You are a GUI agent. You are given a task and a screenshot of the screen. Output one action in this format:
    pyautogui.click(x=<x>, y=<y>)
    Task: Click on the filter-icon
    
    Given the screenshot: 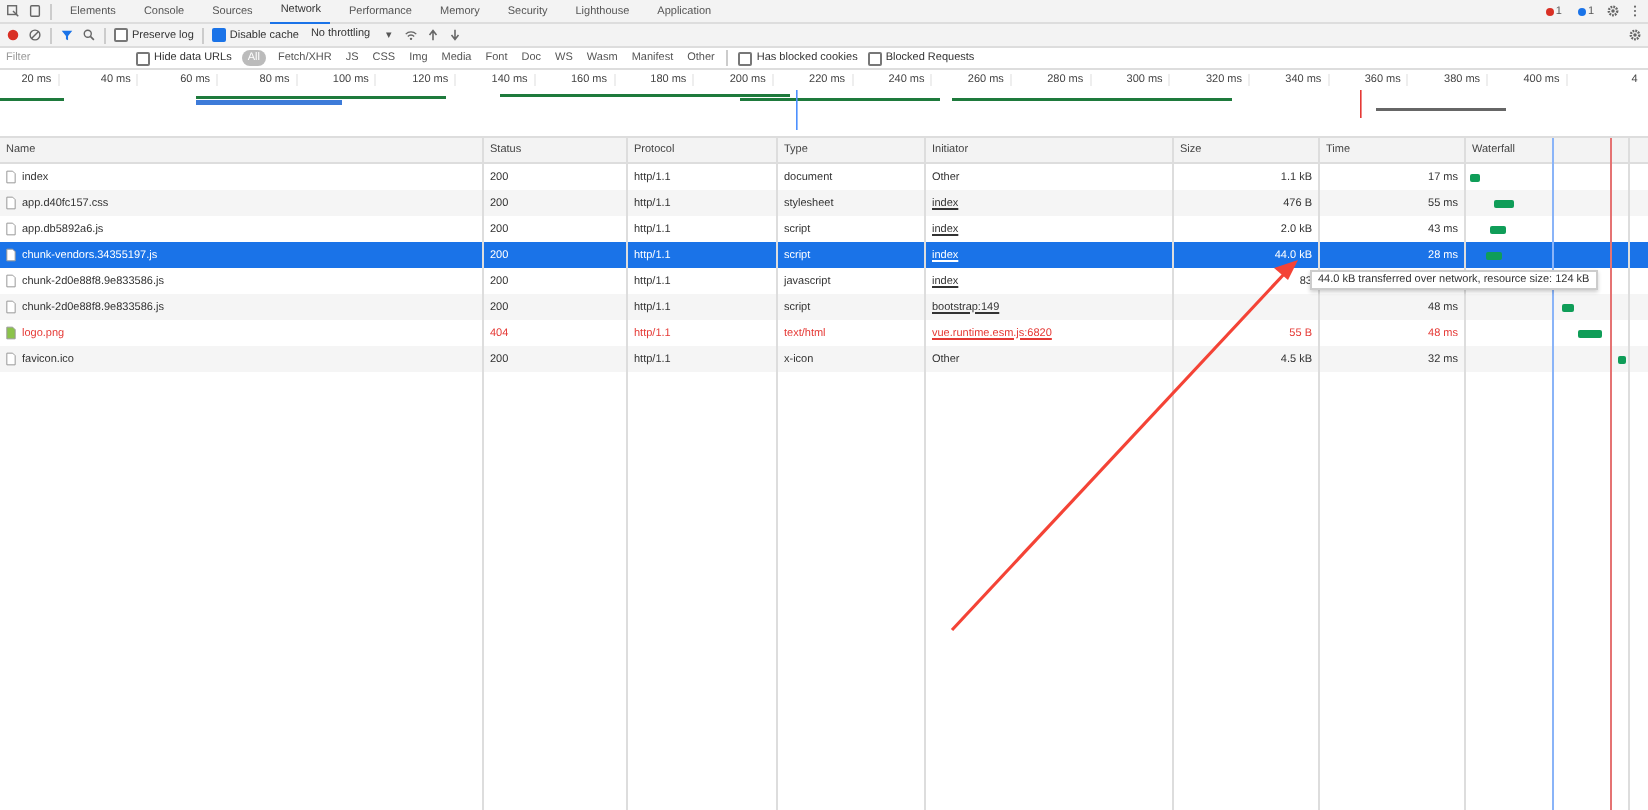 What is the action you would take?
    pyautogui.click(x=67, y=35)
    